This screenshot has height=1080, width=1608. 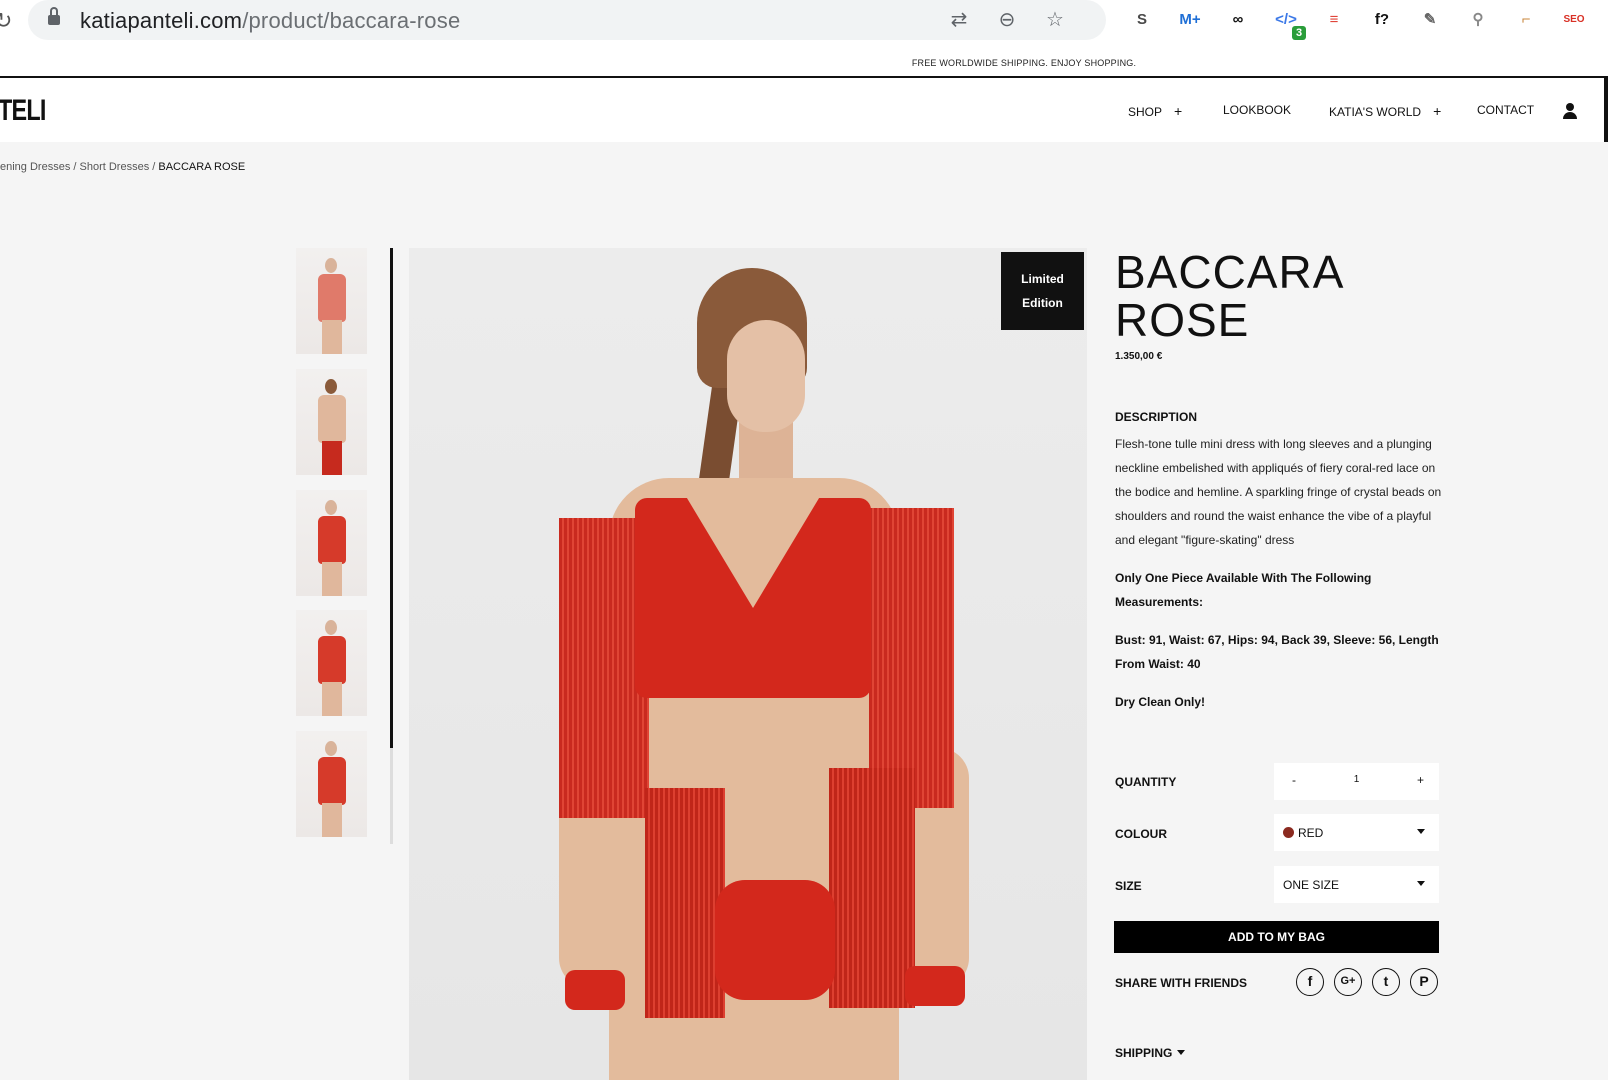 I want to click on url-path: /product/baccara-rose, so click(x=351, y=20).